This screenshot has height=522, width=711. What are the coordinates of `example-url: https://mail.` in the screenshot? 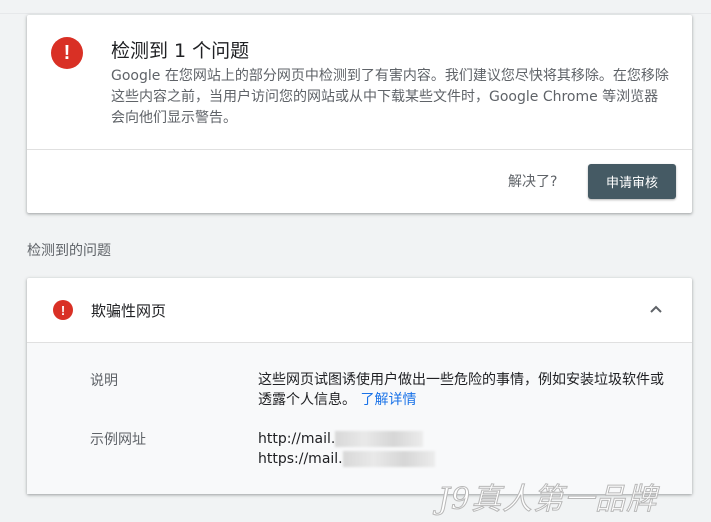 It's located at (463, 459).